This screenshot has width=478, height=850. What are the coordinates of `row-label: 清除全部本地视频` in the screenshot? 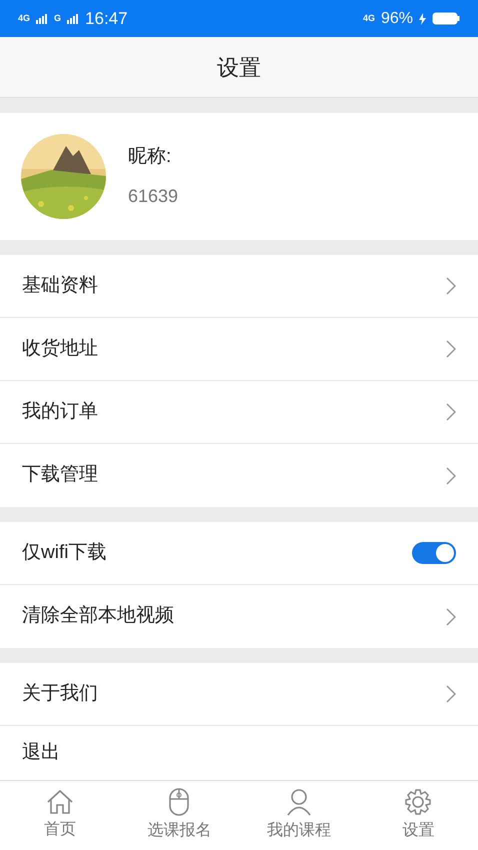 It's located at (98, 616).